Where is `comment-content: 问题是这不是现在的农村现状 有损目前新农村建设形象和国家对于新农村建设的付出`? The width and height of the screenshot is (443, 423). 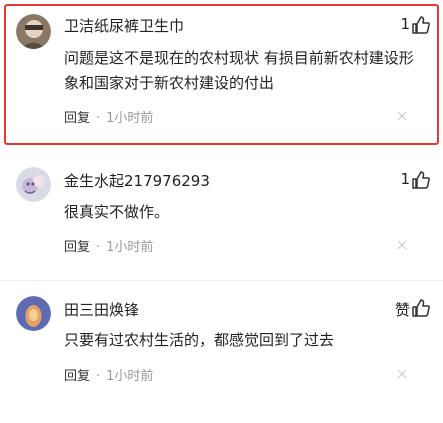
comment-content: 问题是这不是现在的农村现状 有损目前新农村建设形象和国家对于新农村建设的付出 is located at coordinates (239, 70).